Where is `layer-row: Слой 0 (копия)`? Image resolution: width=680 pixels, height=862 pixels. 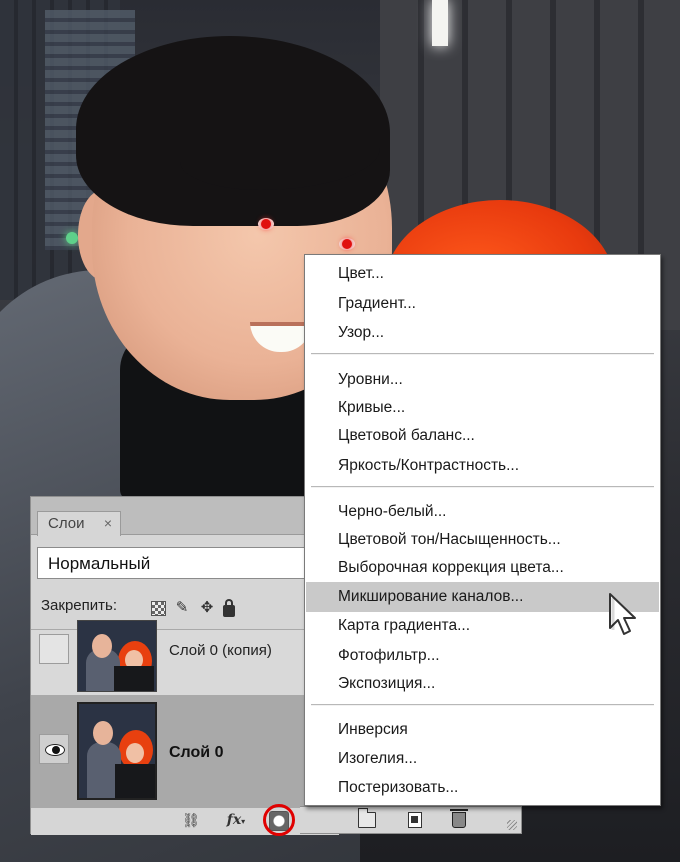
layer-row: Слой 0 (копия) is located at coordinates (185, 658).